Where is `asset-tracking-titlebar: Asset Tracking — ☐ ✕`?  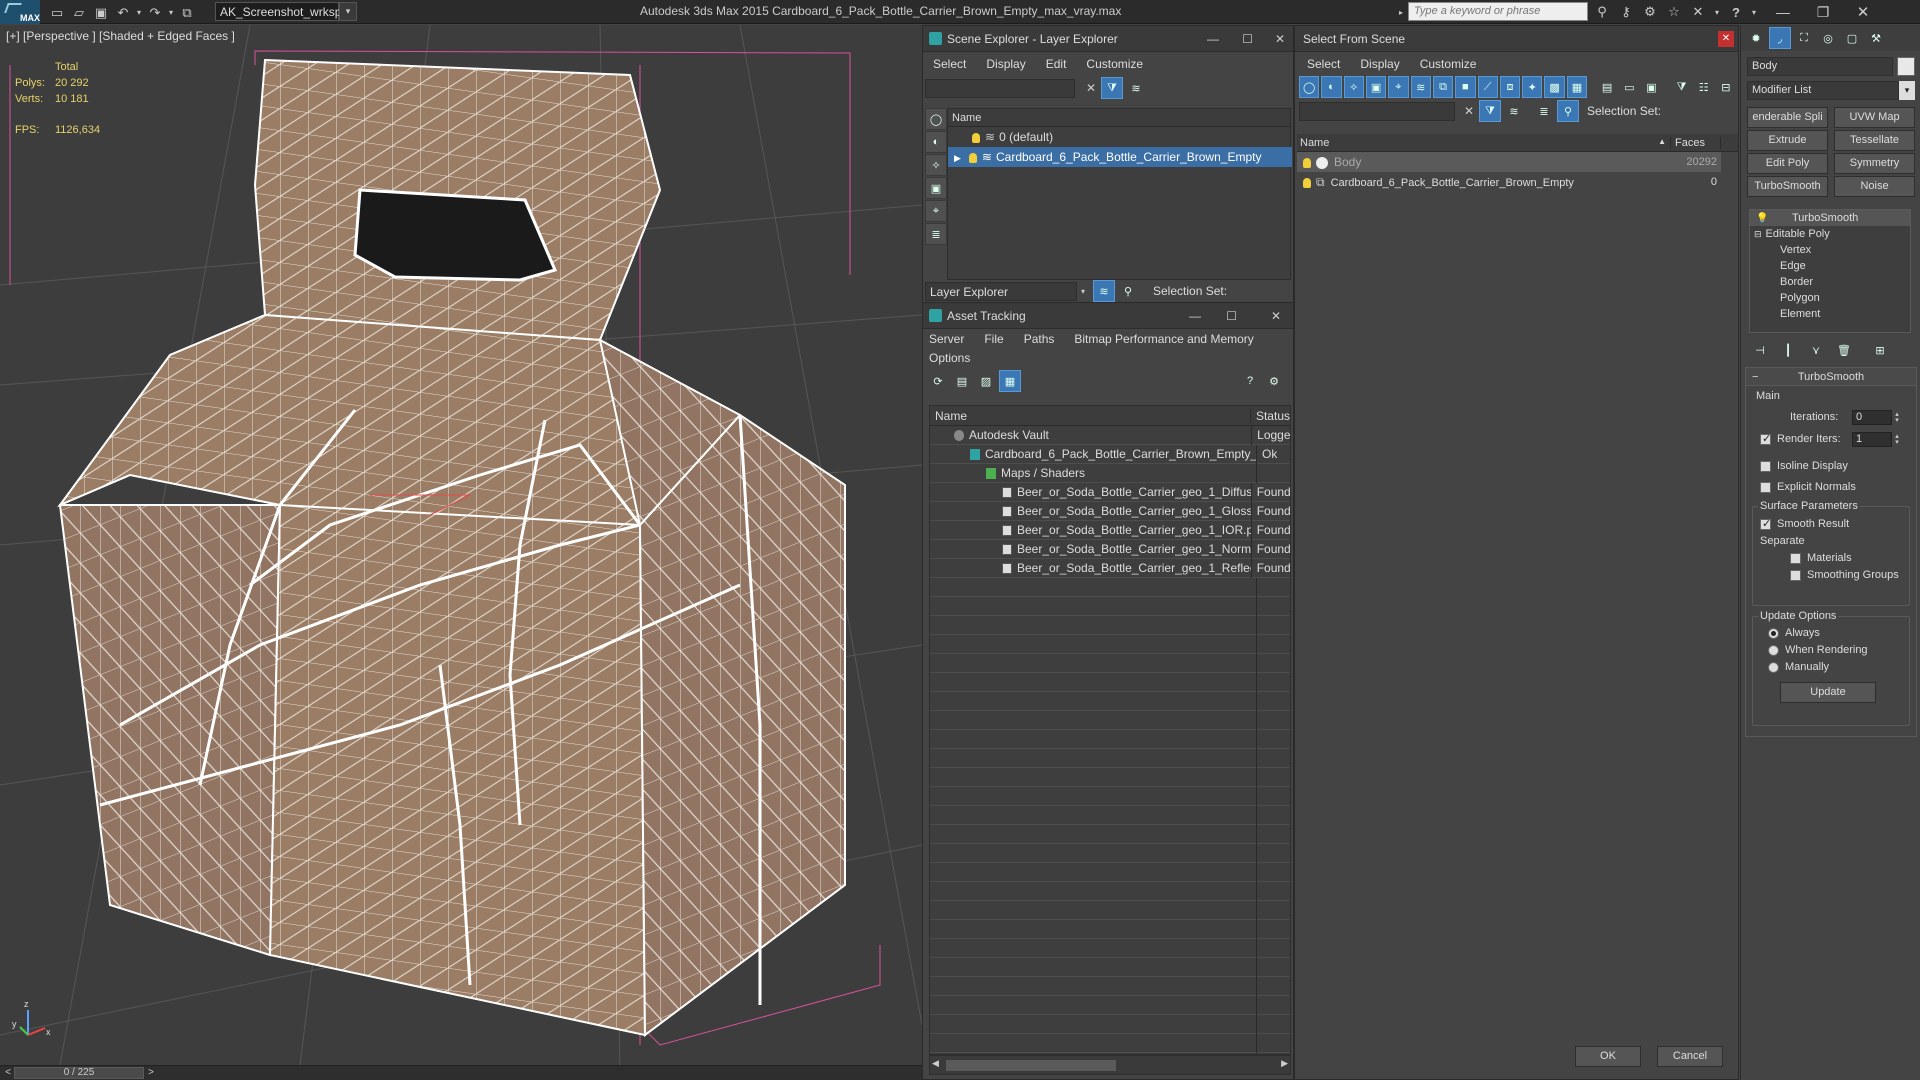
asset-tracking-titlebar: Asset Tracking — ☐ ✕ is located at coordinates (1108, 316).